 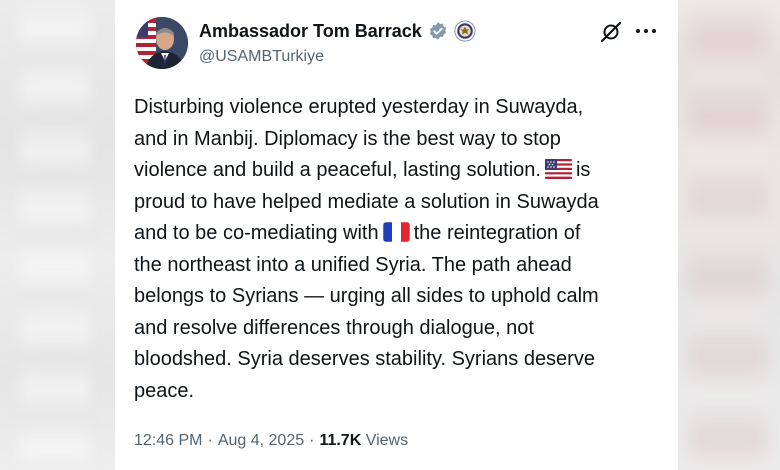 I want to click on blurred-background-left, so click(x=57, y=235).